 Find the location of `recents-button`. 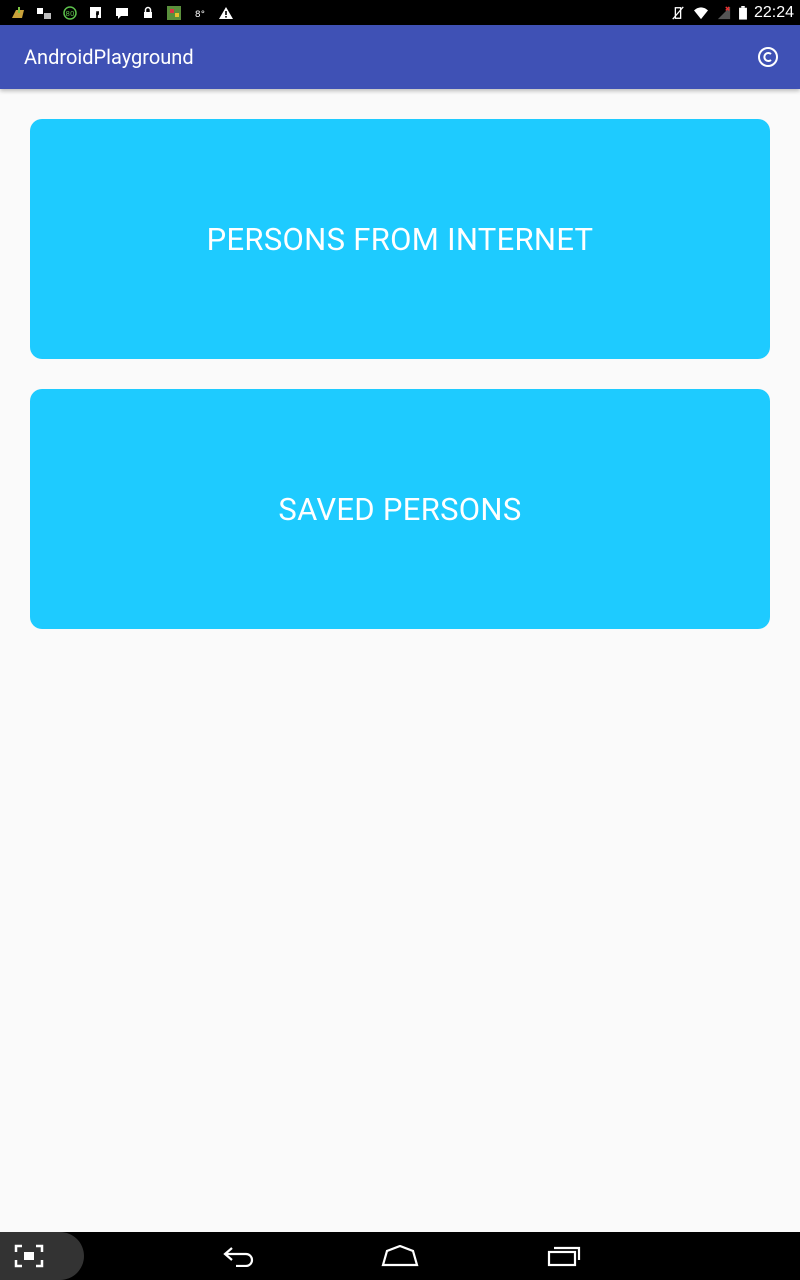

recents-button is located at coordinates (564, 1256).